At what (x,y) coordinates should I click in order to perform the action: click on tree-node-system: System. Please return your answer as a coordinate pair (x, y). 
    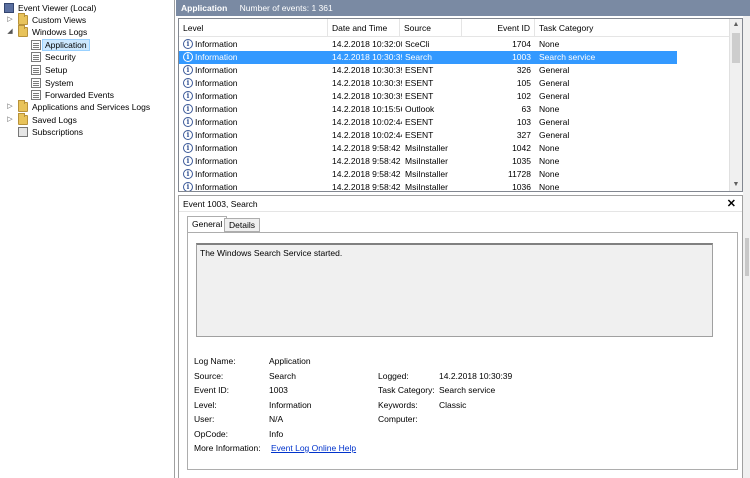
    Looking at the image, I should click on (91, 83).